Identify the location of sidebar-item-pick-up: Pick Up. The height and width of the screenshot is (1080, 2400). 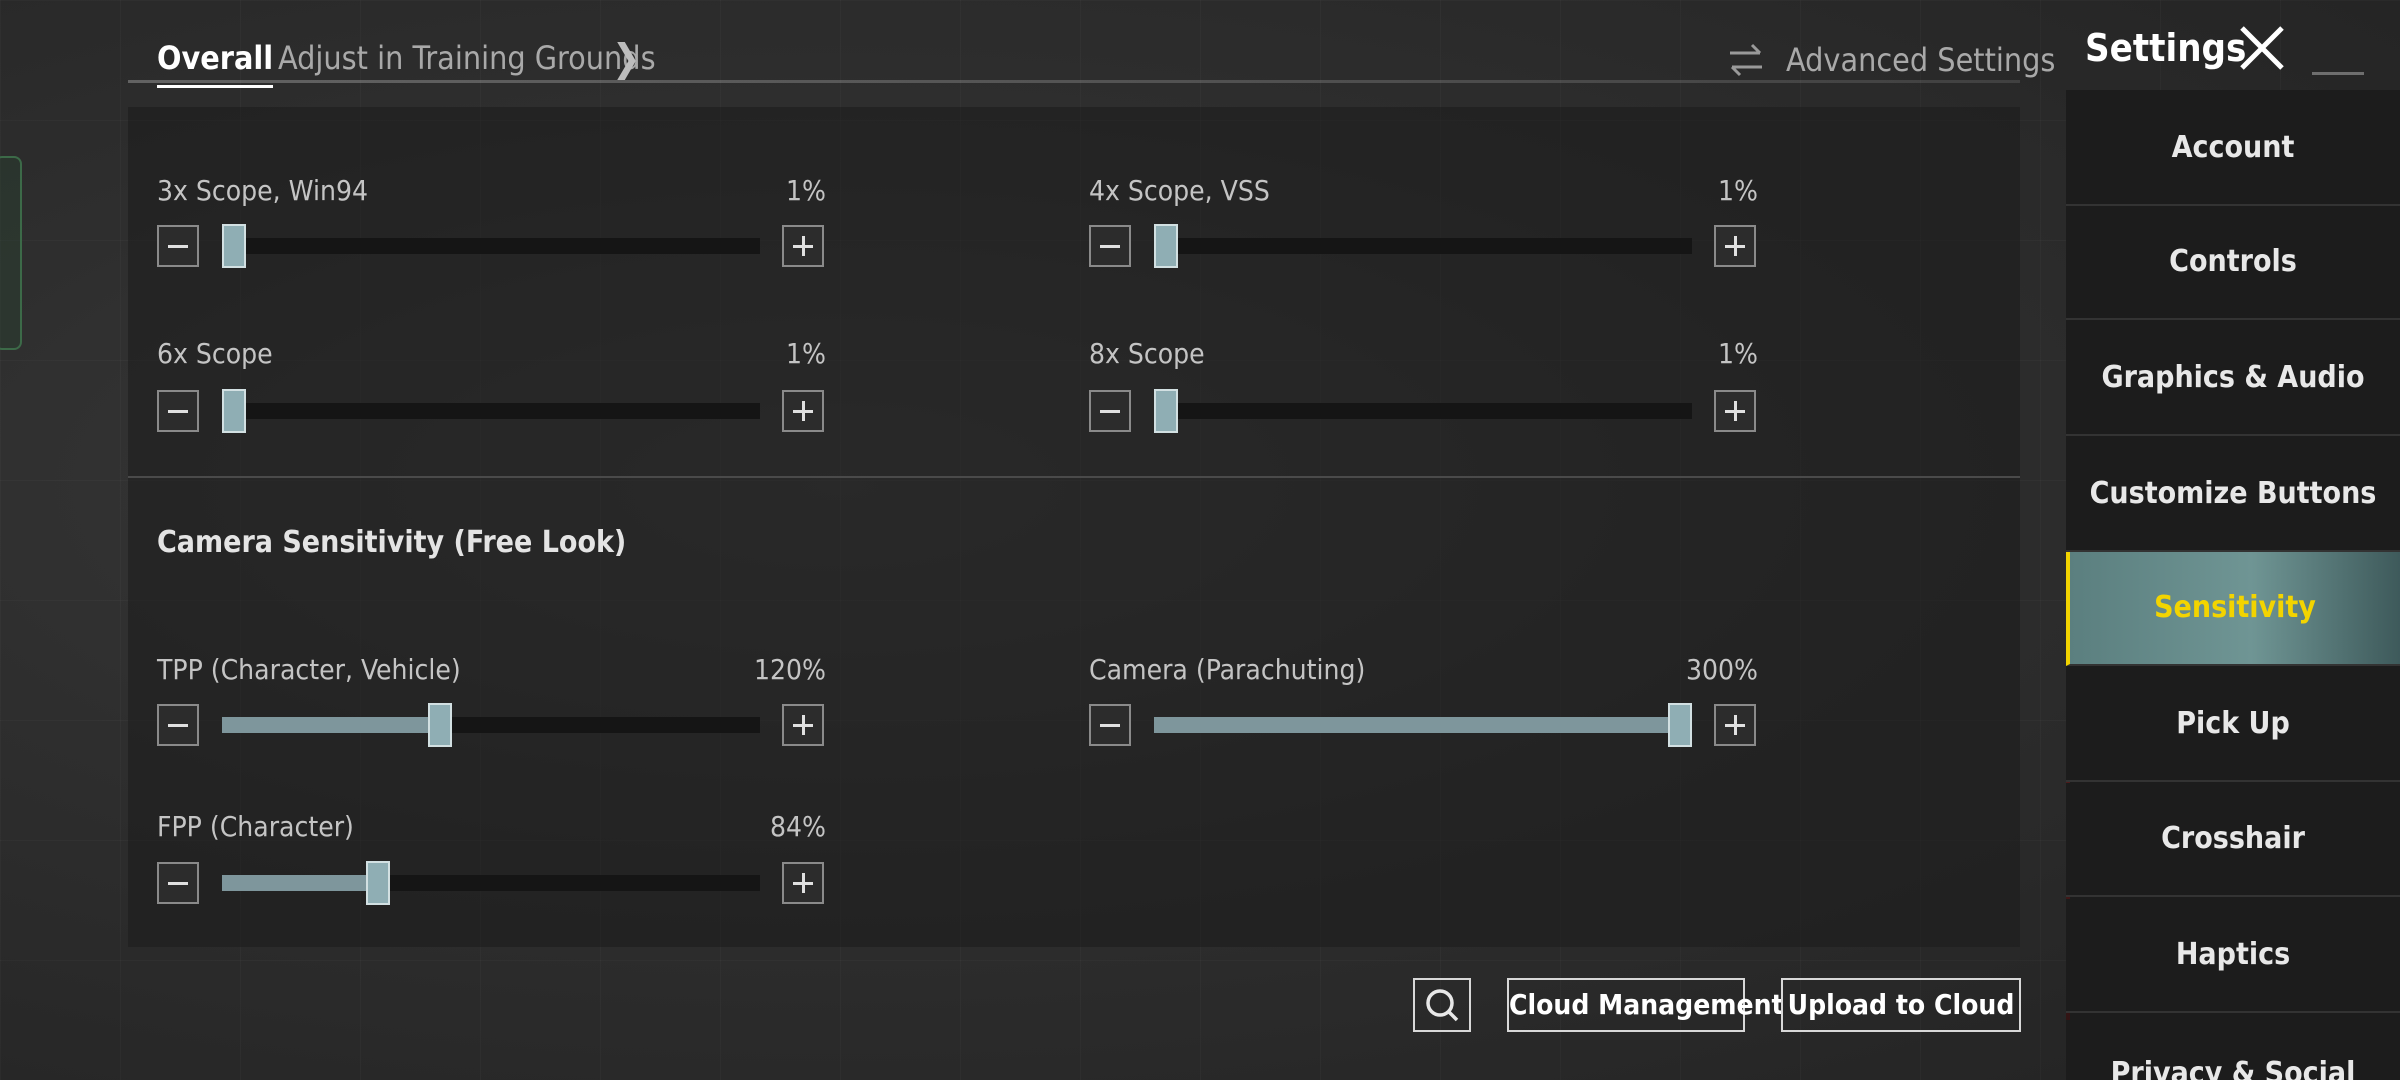
(2233, 725).